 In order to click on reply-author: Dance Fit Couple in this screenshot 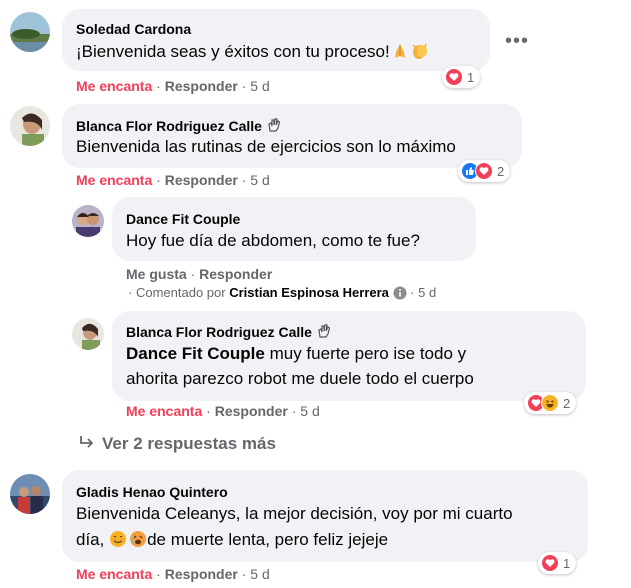, I will do `click(183, 219)`.